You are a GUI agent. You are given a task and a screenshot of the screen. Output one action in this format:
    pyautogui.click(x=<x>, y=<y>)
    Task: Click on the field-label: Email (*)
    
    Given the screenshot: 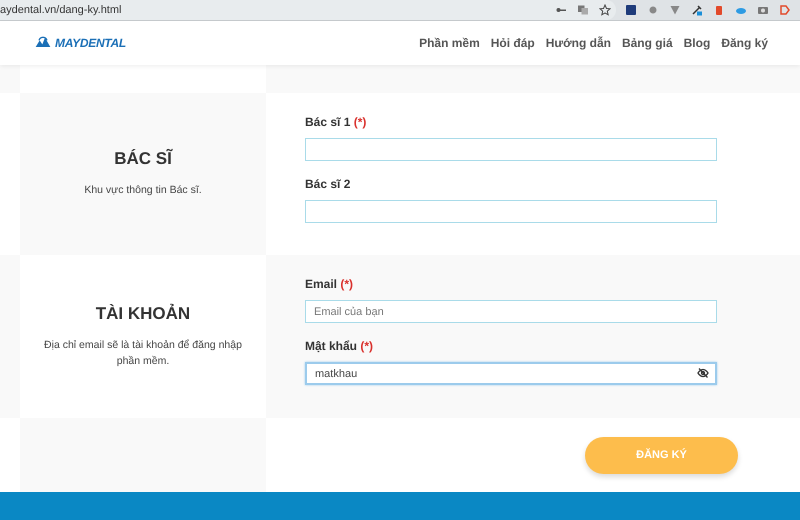 What is the action you would take?
    pyautogui.click(x=329, y=284)
    